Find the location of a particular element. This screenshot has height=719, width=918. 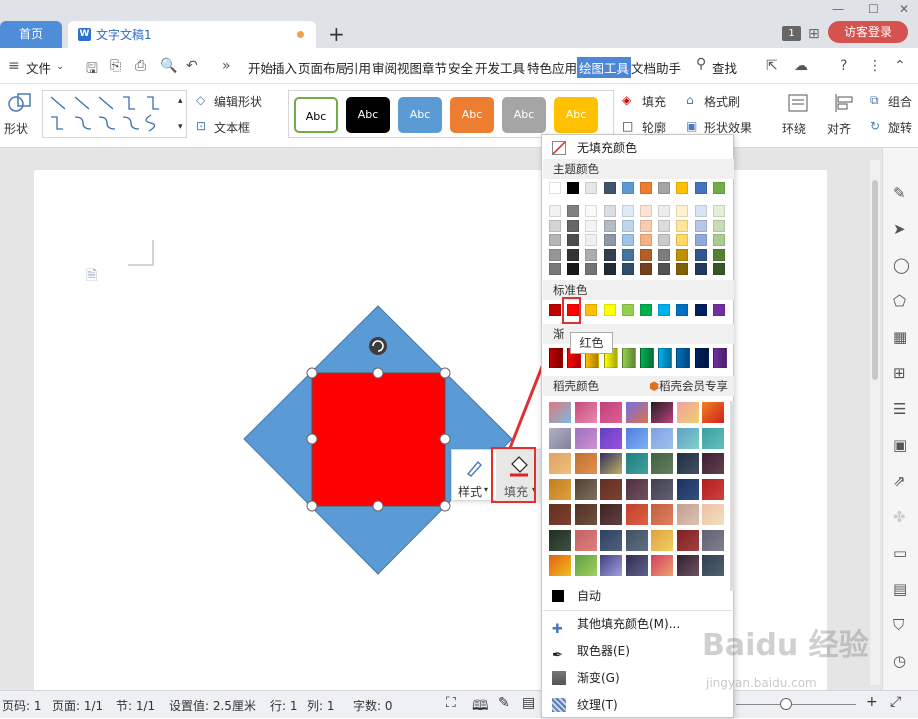

hamburger-icon: ≡ is located at coordinates (14, 66).